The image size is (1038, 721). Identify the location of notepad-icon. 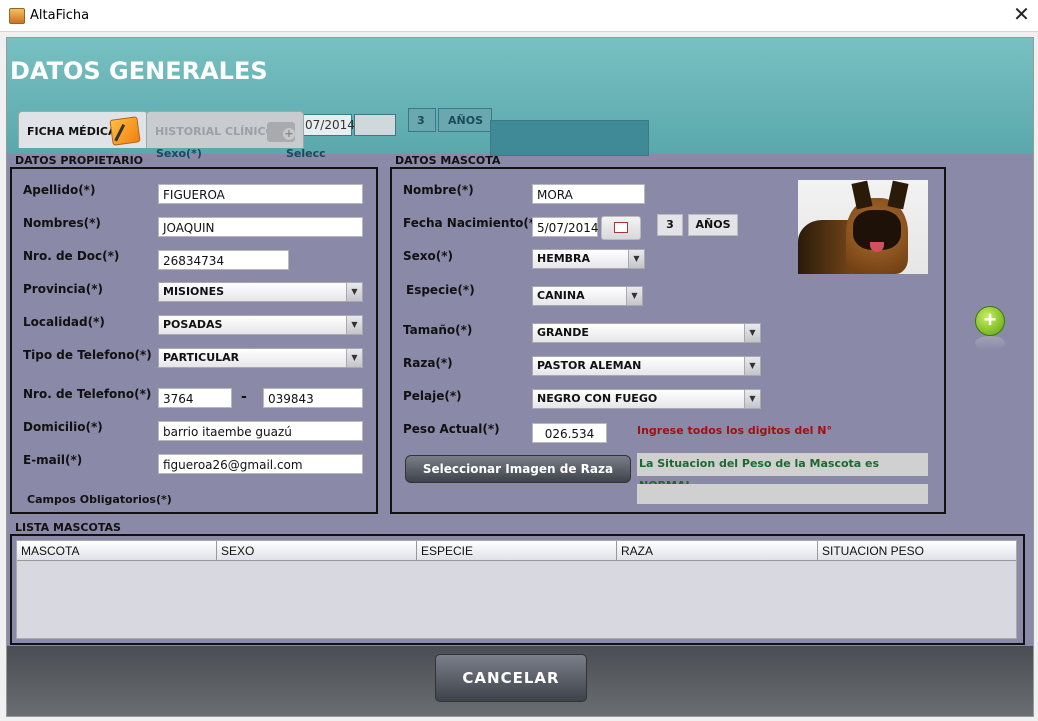
(125, 131).